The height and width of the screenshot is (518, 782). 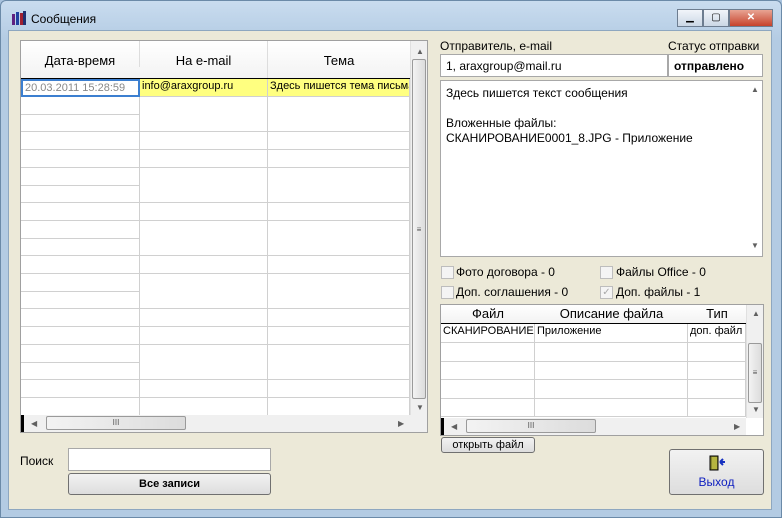 I want to click on exit-button: Выход, so click(x=716, y=472).